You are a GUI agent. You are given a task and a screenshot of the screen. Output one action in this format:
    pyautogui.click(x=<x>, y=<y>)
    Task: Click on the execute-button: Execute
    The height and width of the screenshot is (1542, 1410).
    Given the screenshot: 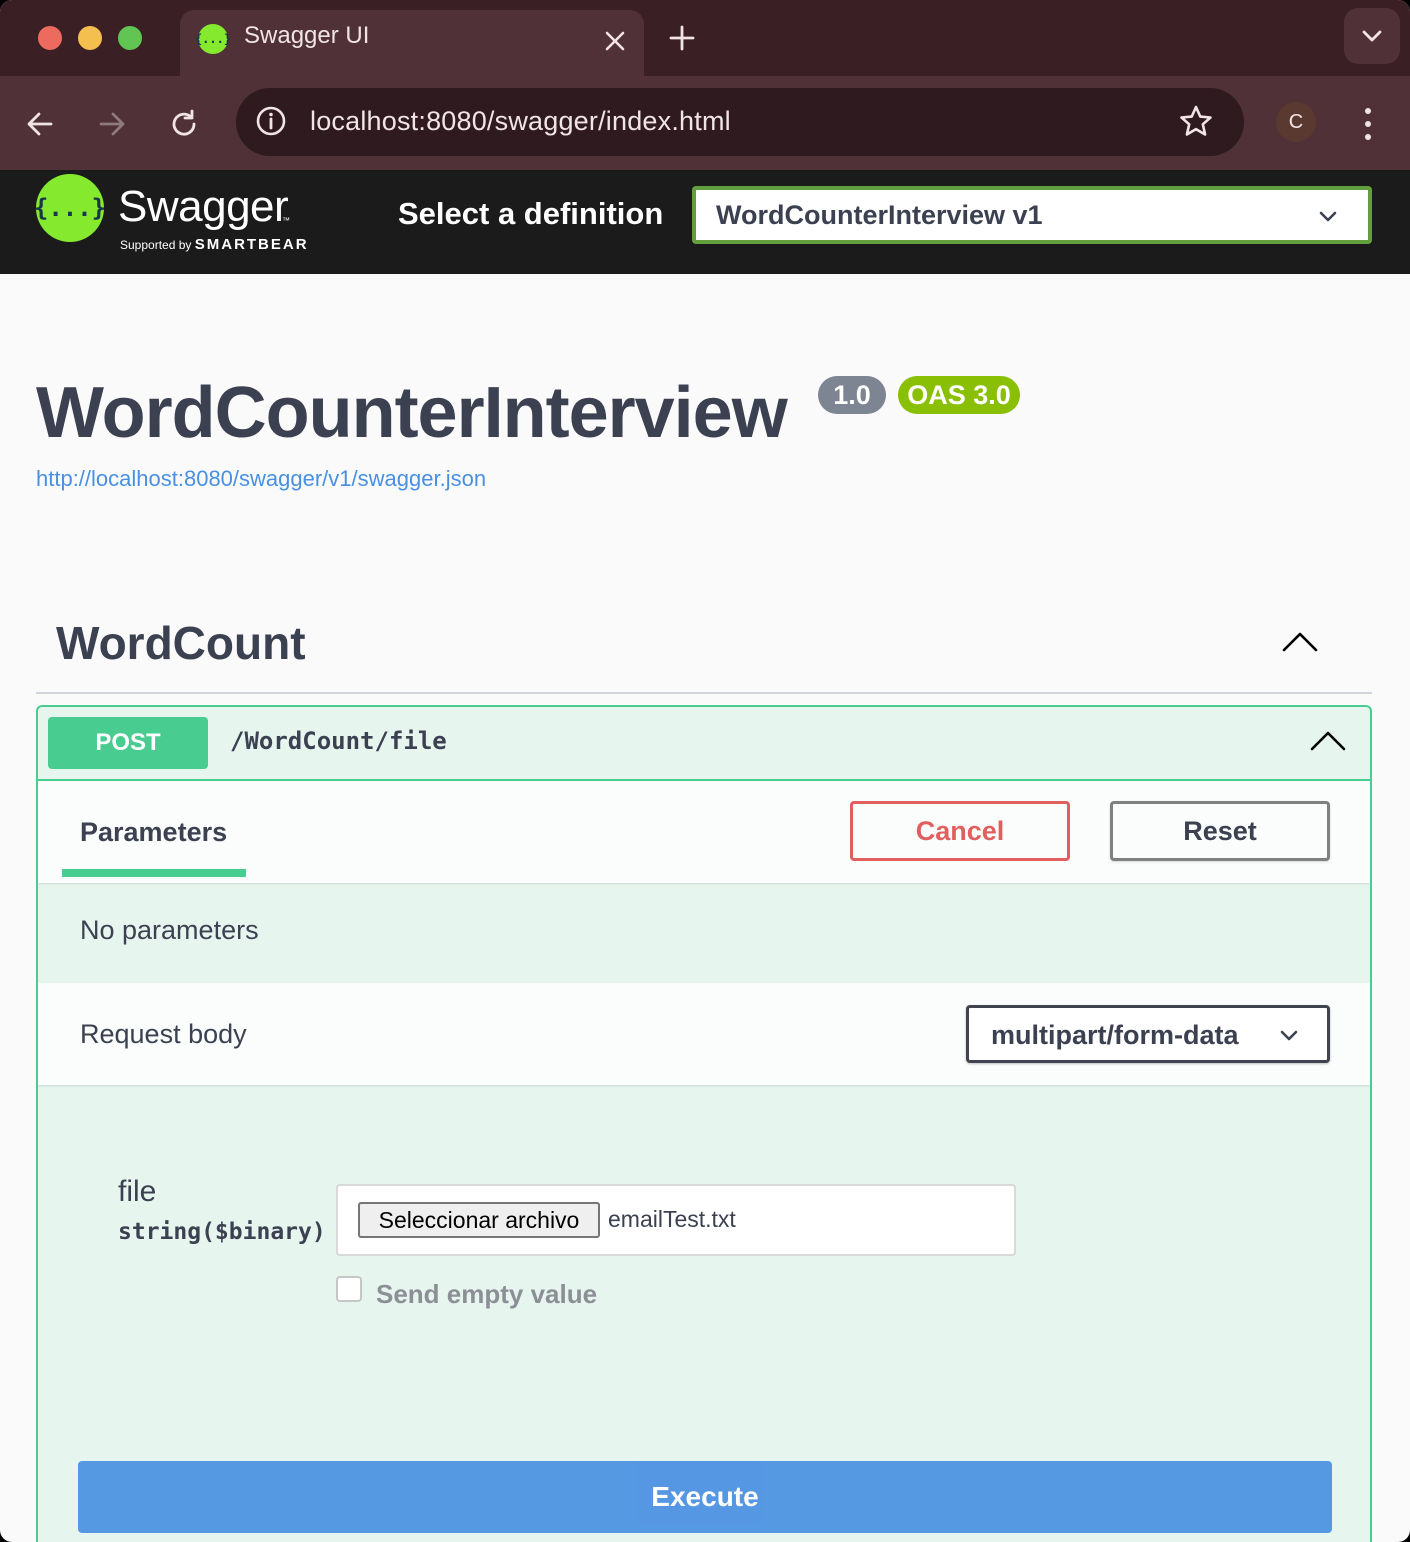 What is the action you would take?
    pyautogui.click(x=705, y=1497)
    